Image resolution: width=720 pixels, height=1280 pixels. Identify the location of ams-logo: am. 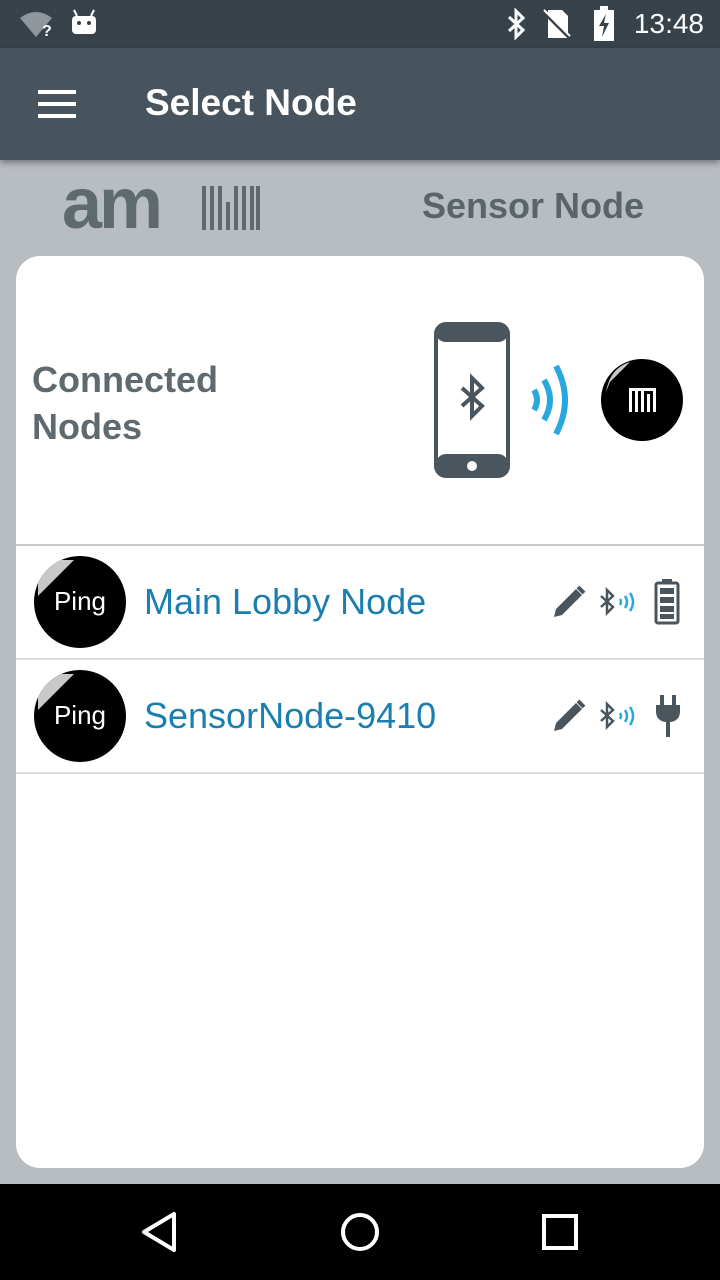
(161, 206).